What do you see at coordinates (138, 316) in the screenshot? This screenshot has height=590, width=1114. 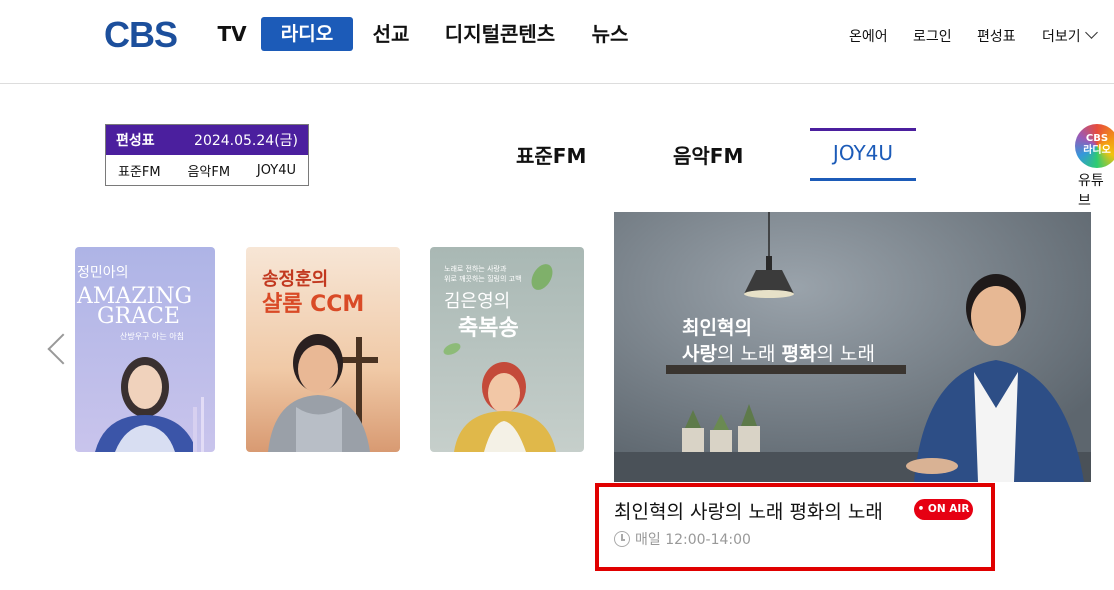 I see `svg-text: GRACE` at bounding box center [138, 316].